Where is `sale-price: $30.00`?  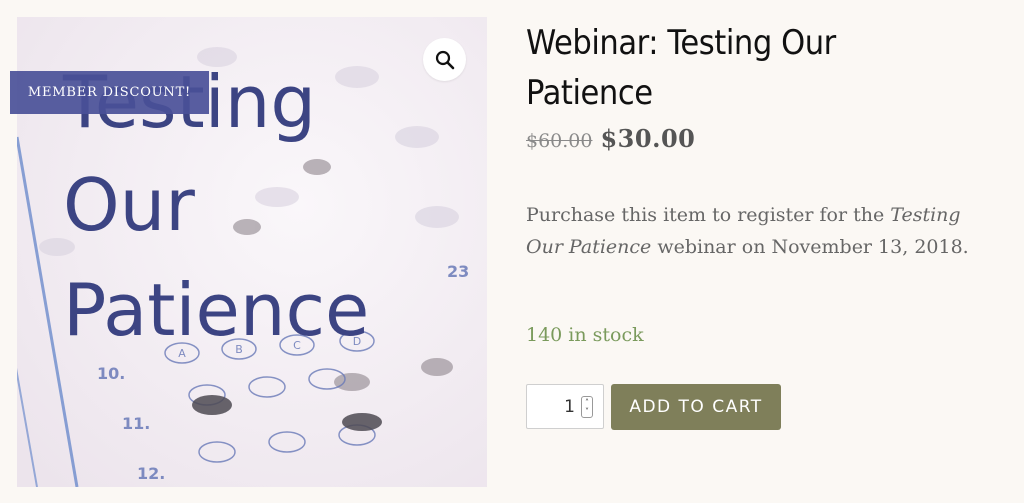
sale-price: $30.00 is located at coordinates (648, 138).